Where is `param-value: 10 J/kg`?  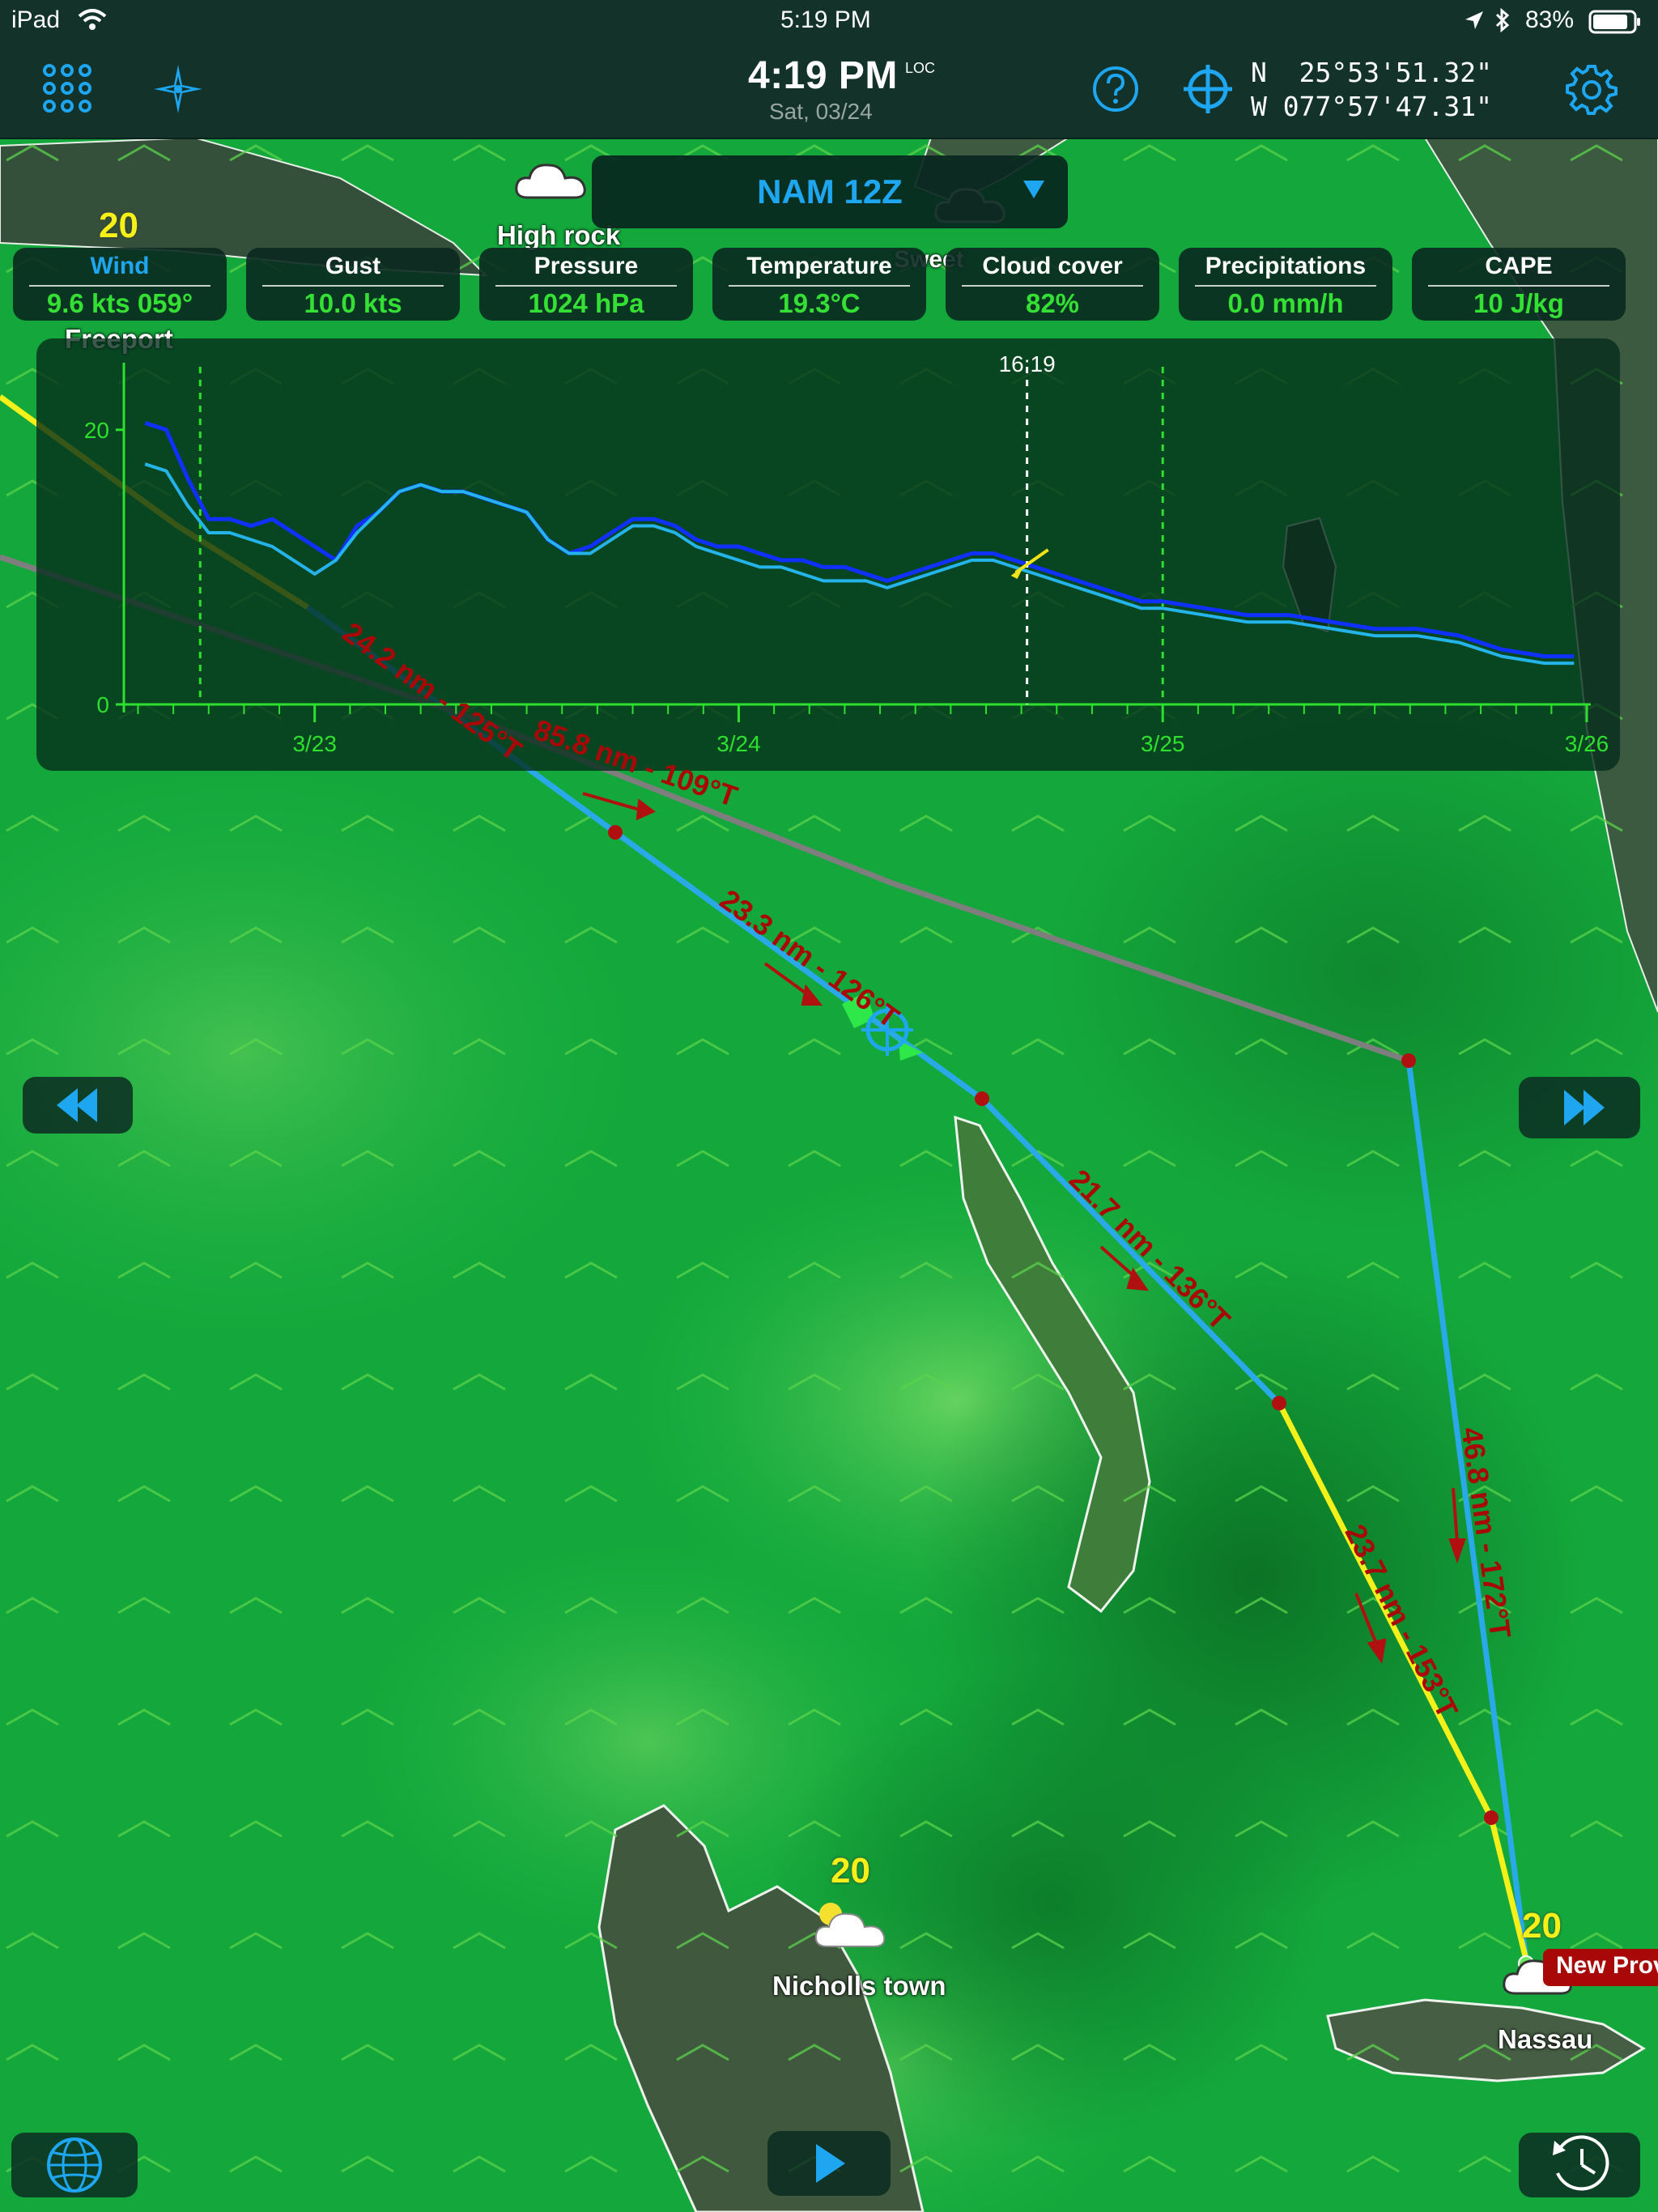 param-value: 10 J/kg is located at coordinates (1518, 303).